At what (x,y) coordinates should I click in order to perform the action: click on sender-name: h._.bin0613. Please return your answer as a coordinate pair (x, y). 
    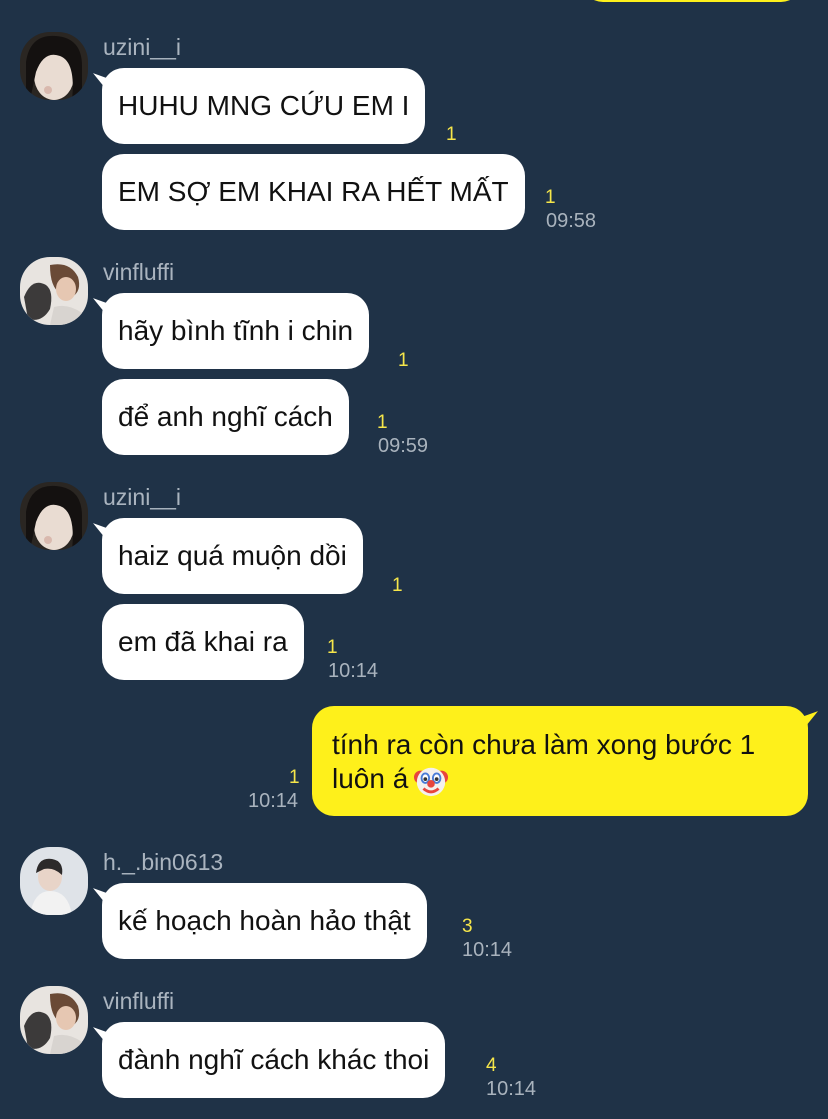
    Looking at the image, I should click on (163, 862).